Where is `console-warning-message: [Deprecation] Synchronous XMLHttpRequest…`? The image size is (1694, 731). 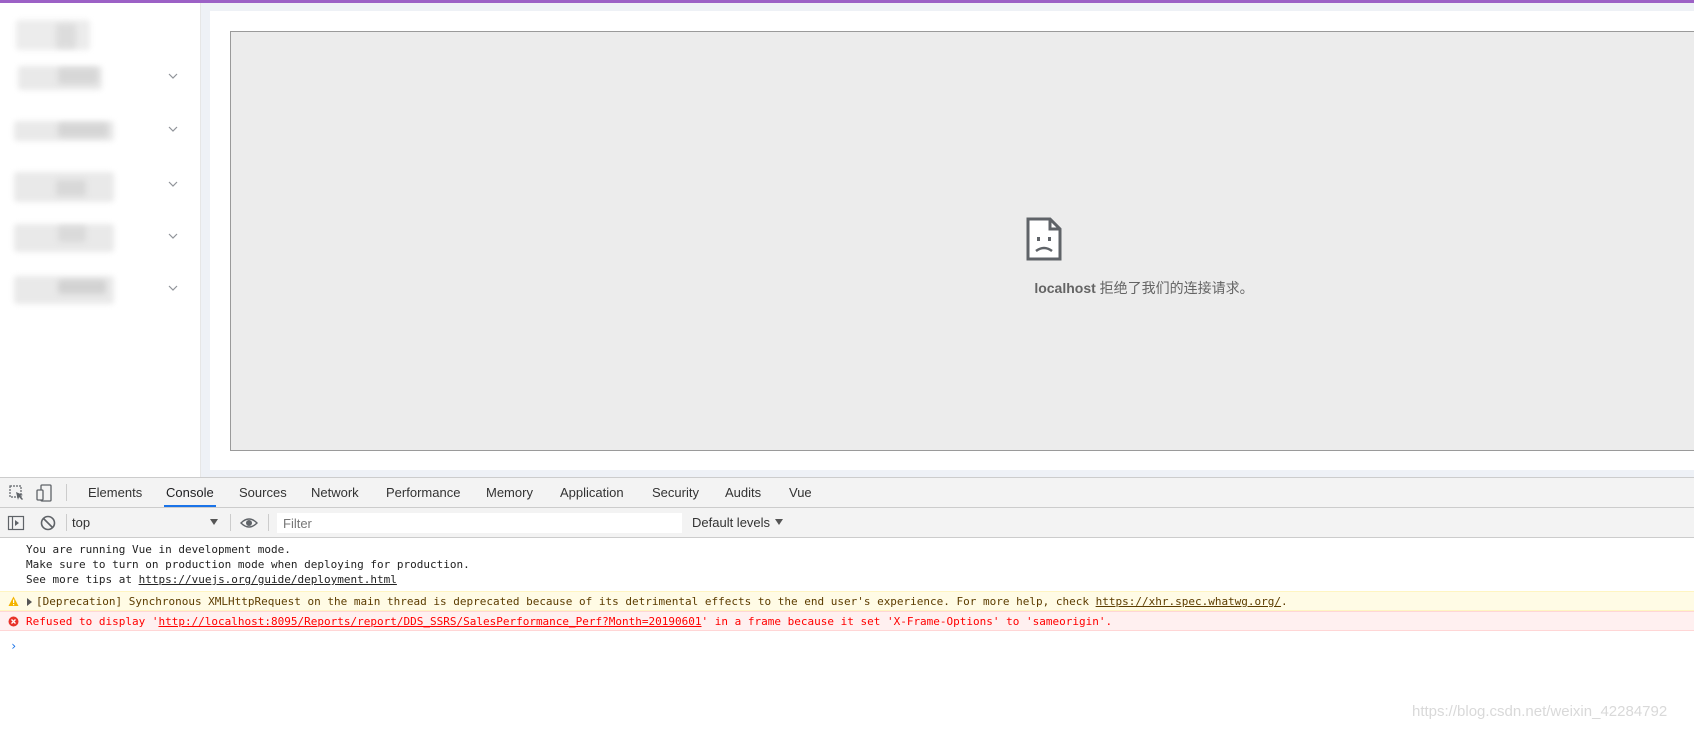
console-warning-message: [Deprecation] Synchronous XMLHttpRequest… is located at coordinates (847, 601).